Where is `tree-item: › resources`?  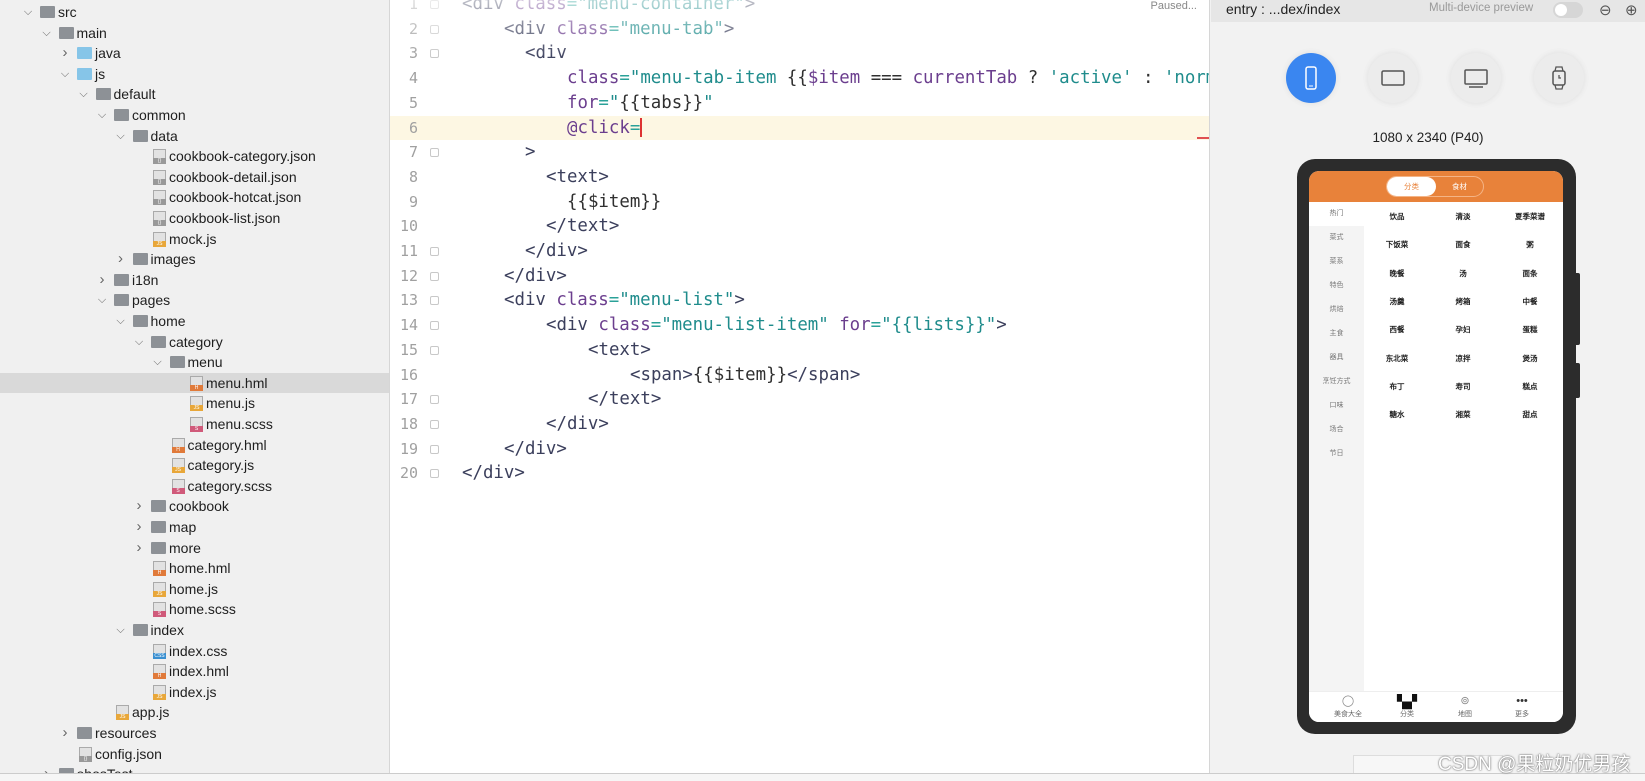 tree-item: › resources is located at coordinates (194, 733).